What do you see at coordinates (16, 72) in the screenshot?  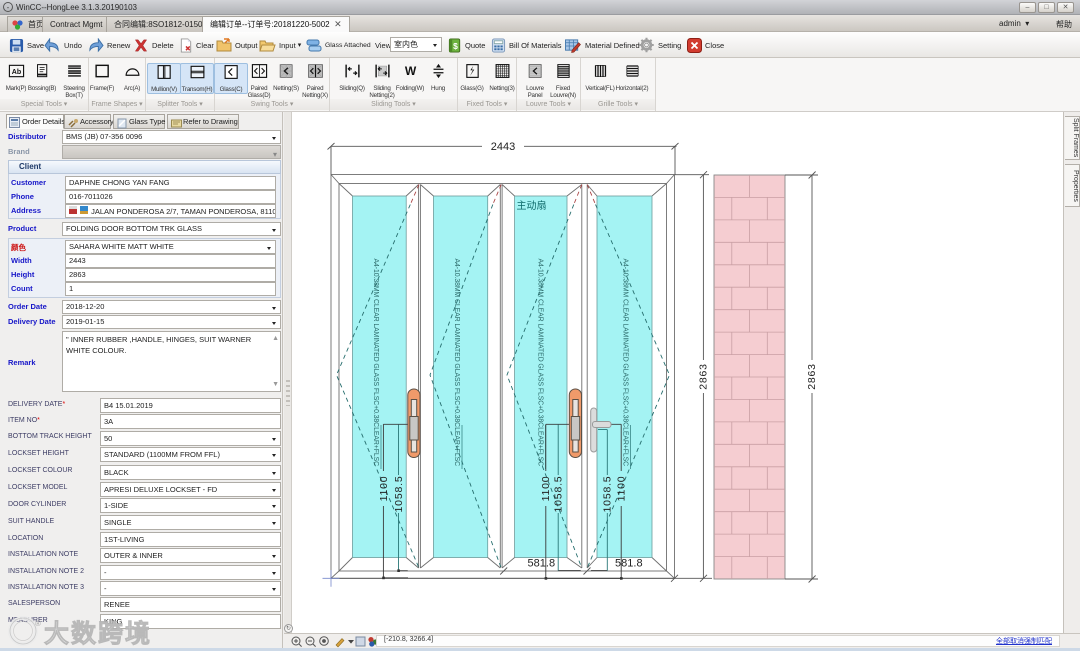 I see `svg-text: Ab` at bounding box center [16, 72].